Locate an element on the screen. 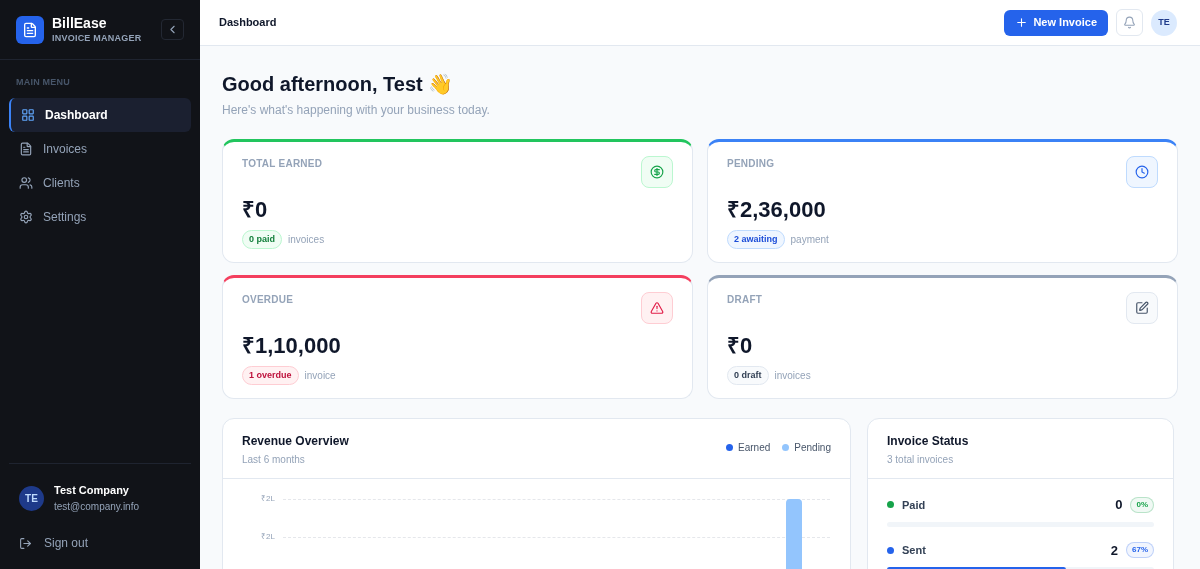 This screenshot has height=569, width=1200. legend-label: Earned is located at coordinates (754, 448).